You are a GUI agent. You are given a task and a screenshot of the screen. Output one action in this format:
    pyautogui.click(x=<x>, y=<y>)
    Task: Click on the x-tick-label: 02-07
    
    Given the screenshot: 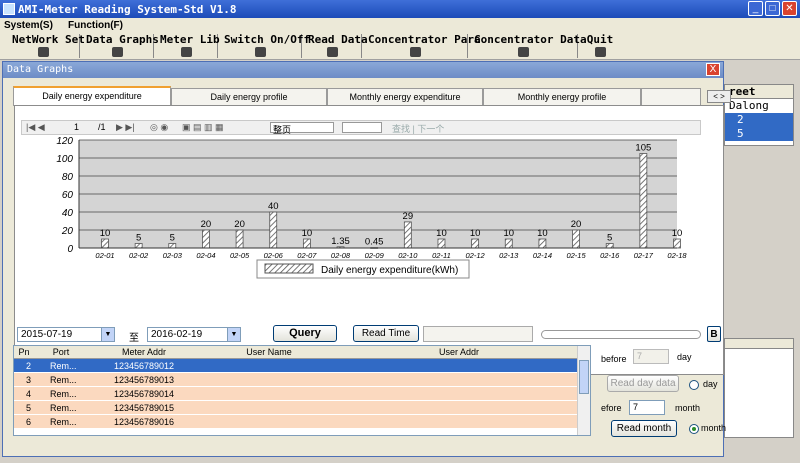 What is the action you would take?
    pyautogui.click(x=307, y=255)
    